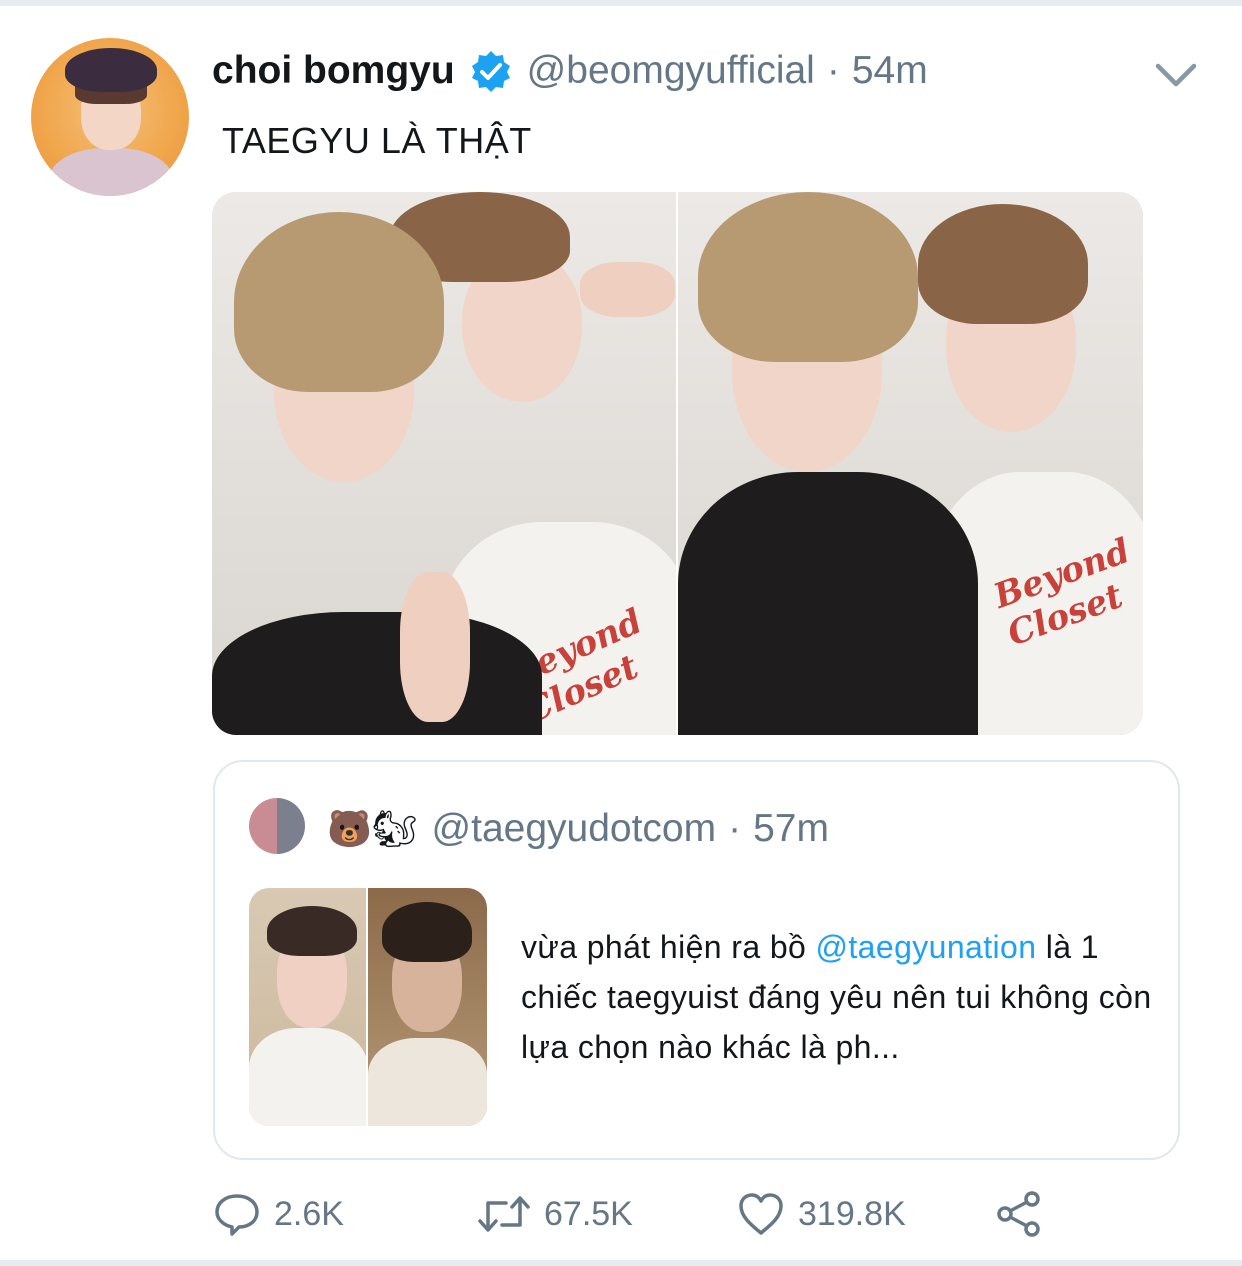 The height and width of the screenshot is (1266, 1242). Describe the element at coordinates (621, 3) in the screenshot. I see `top-divider` at that location.